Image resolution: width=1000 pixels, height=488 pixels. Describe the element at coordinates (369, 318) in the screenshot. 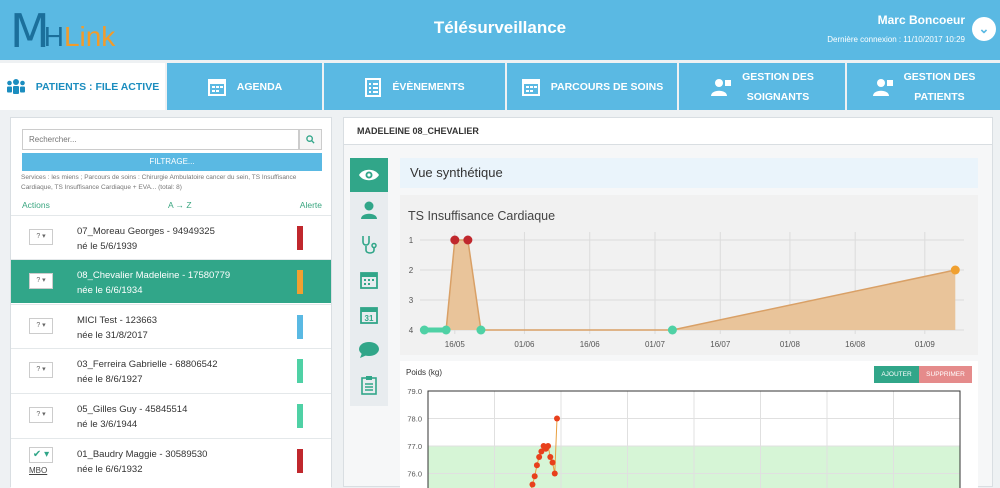

I see `svg-text: 31` at that location.